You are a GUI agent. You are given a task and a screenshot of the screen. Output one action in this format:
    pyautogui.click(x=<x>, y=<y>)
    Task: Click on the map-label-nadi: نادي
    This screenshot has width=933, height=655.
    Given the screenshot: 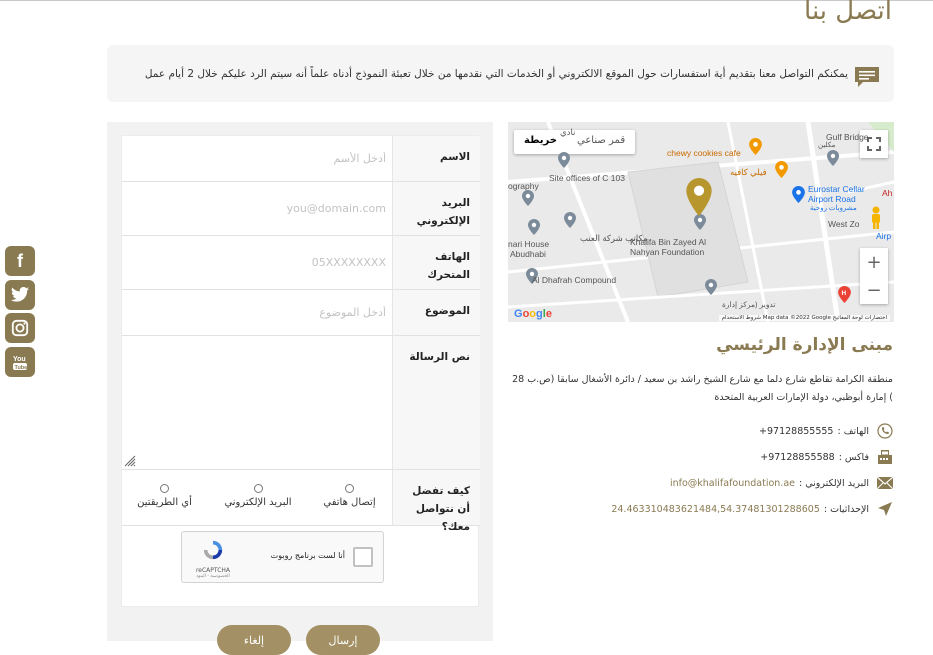 What is the action you would take?
    pyautogui.click(x=568, y=132)
    